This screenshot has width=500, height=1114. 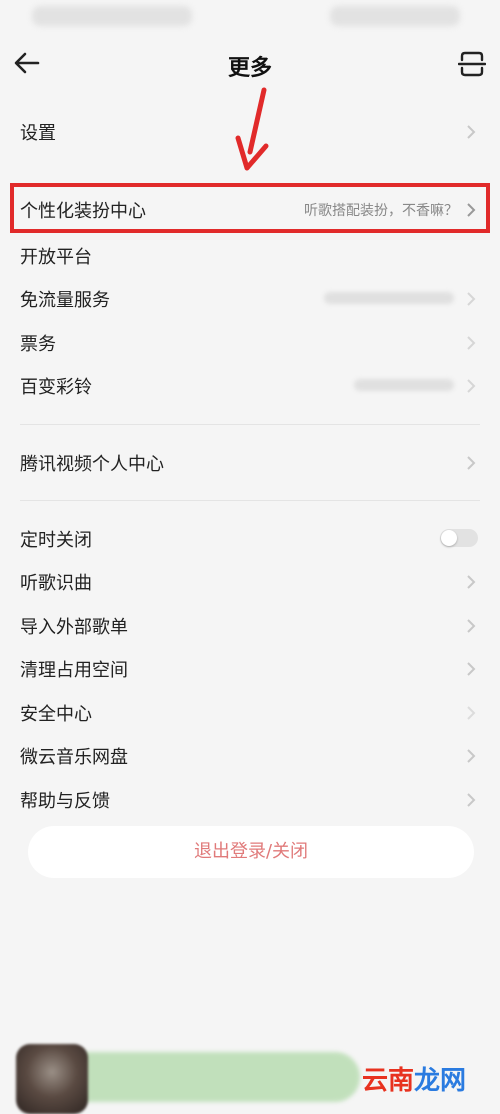 What do you see at coordinates (249, 68) in the screenshot?
I see `page-title: 更多` at bounding box center [249, 68].